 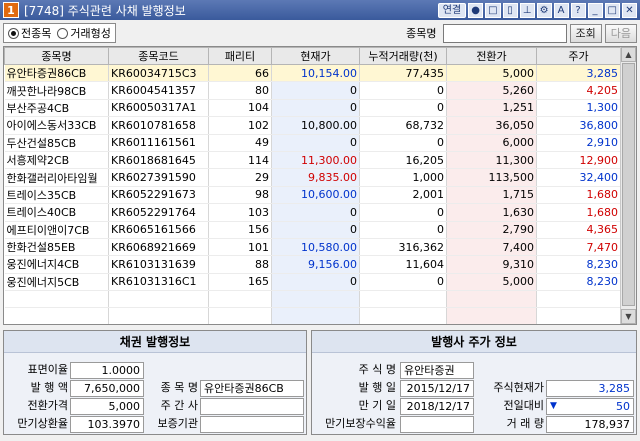 I want to click on row-conversion-cell: 113,500, so click(x=491, y=177).